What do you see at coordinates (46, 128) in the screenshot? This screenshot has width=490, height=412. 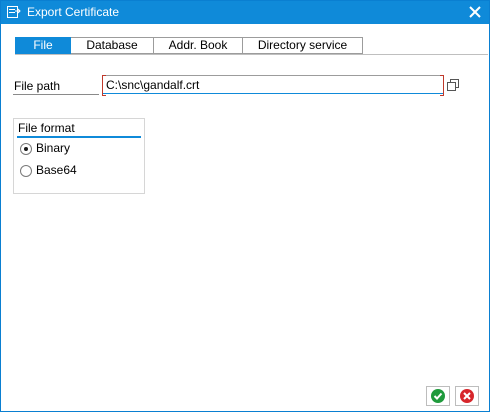 I see `file-format-title: File format` at bounding box center [46, 128].